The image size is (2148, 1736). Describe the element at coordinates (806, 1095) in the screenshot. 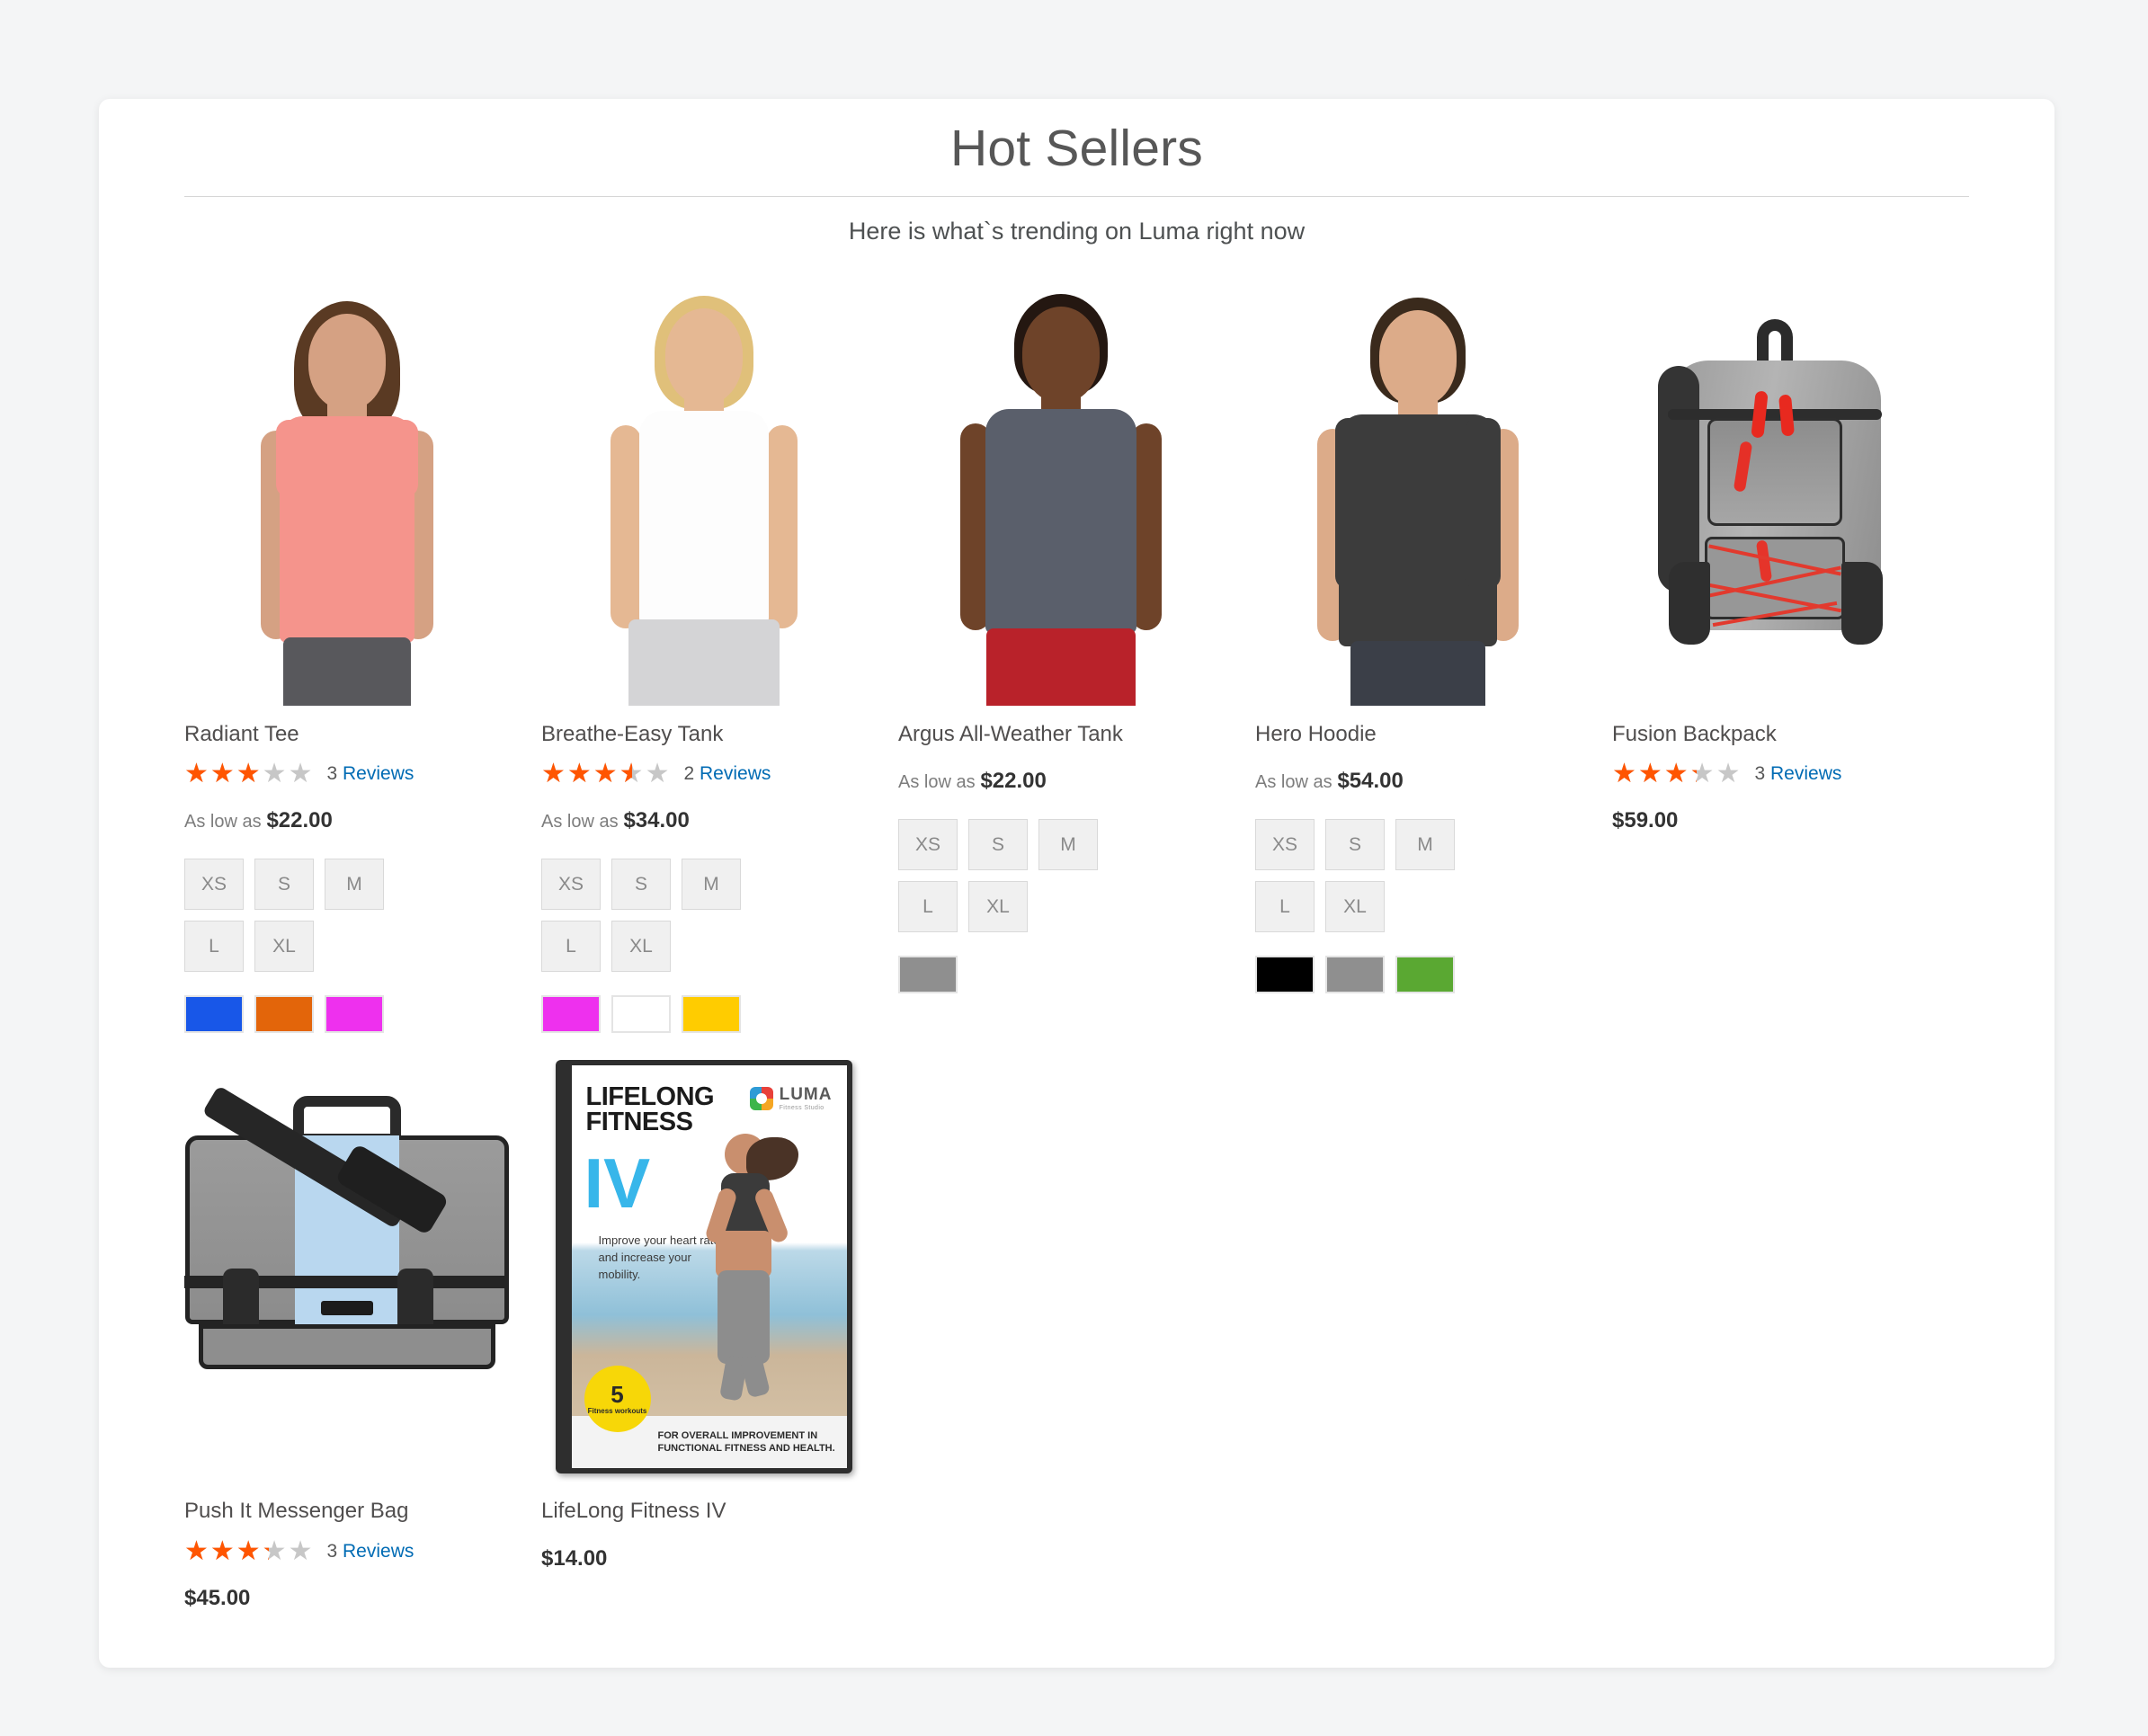

I see `dvd-brand-name: LUMA` at that location.